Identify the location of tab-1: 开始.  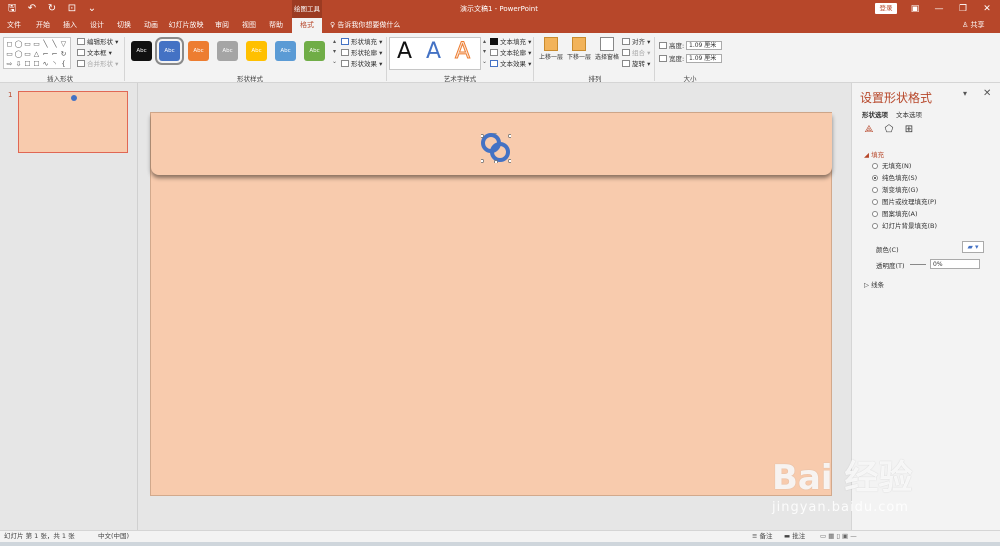
(43, 25).